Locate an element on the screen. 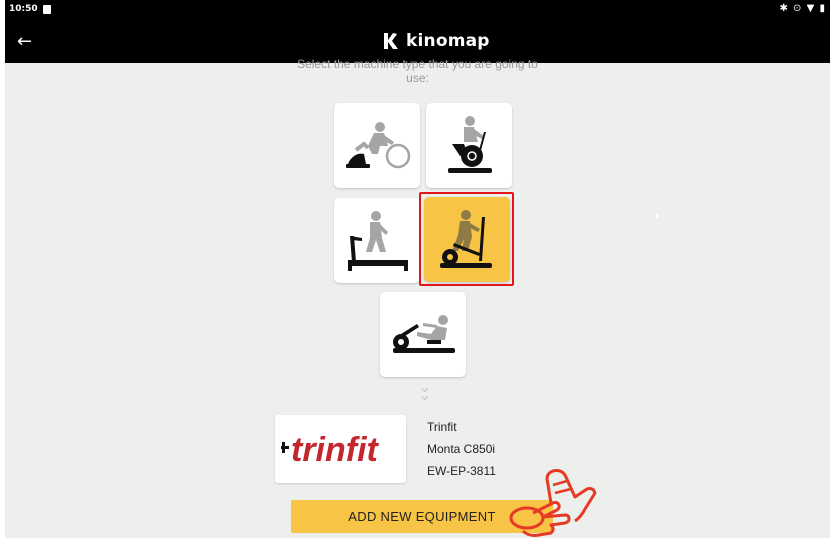 This screenshot has height=539, width=830. rower-icon is located at coordinates (424, 333).